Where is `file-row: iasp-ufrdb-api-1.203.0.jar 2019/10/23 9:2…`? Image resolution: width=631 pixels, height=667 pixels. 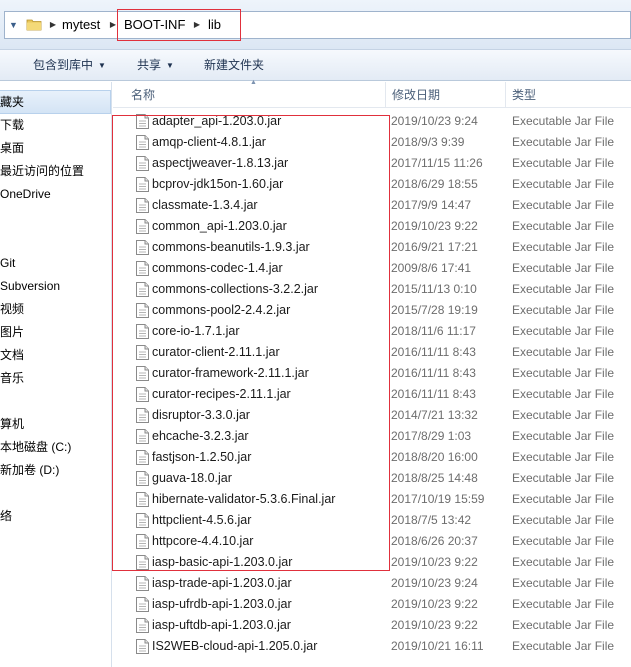
file-row: iasp-ufrdb-api-1.203.0.jar 2019/10/23 9:2… is located at coordinates (372, 604).